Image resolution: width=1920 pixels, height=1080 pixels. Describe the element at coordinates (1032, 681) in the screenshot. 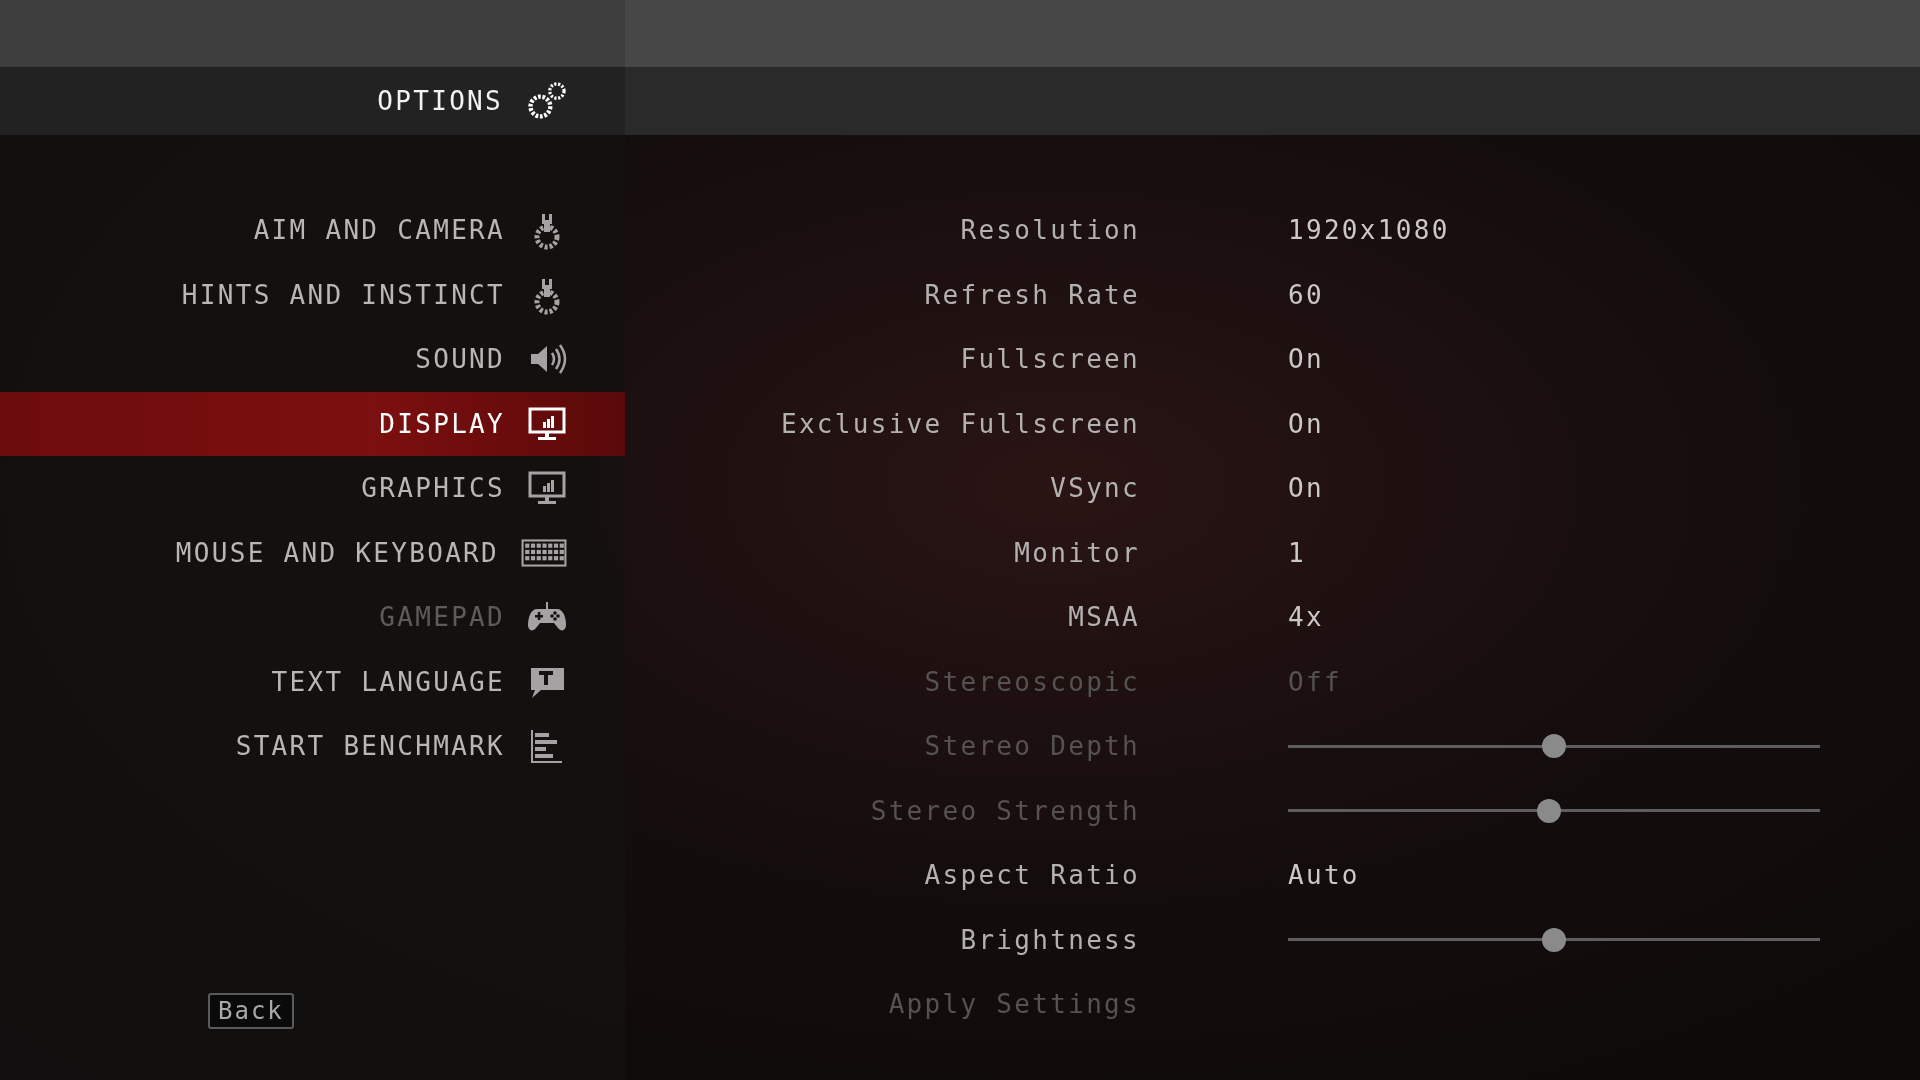

I see `setting-label: Stereoscopic` at that location.